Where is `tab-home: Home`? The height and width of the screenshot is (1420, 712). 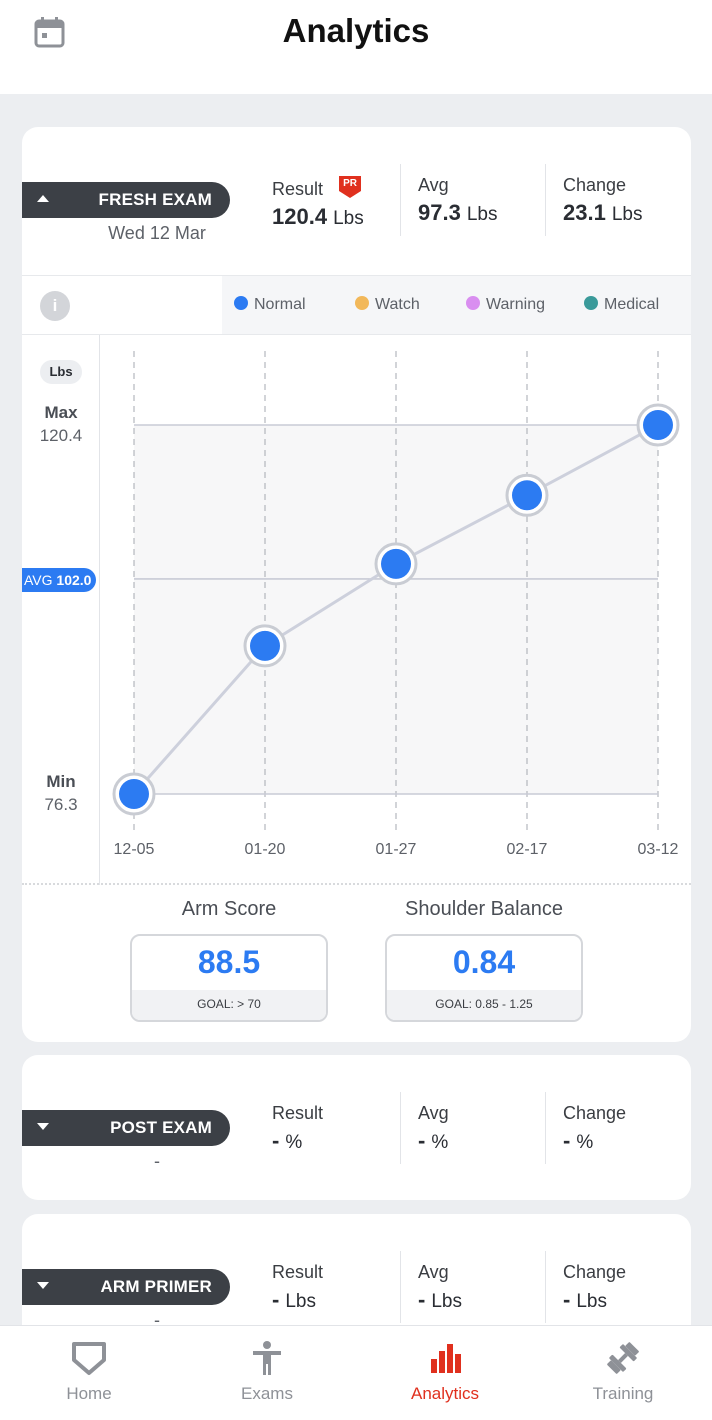 tab-home: Home is located at coordinates (89, 1373).